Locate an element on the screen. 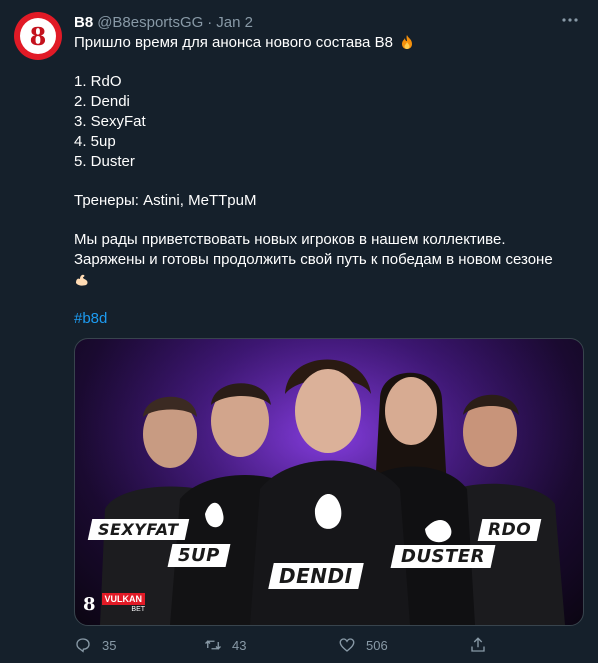  like-button: 506 is located at coordinates (363, 645).